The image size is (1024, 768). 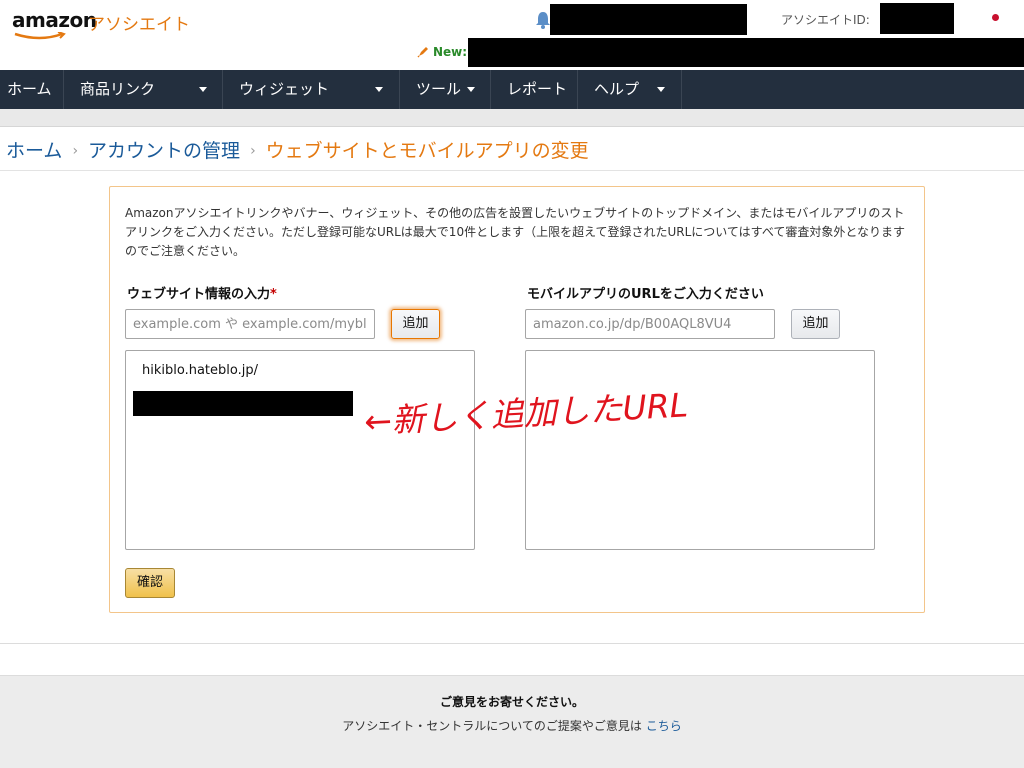 What do you see at coordinates (995, 17) in the screenshot?
I see `japan-flag-icon` at bounding box center [995, 17].